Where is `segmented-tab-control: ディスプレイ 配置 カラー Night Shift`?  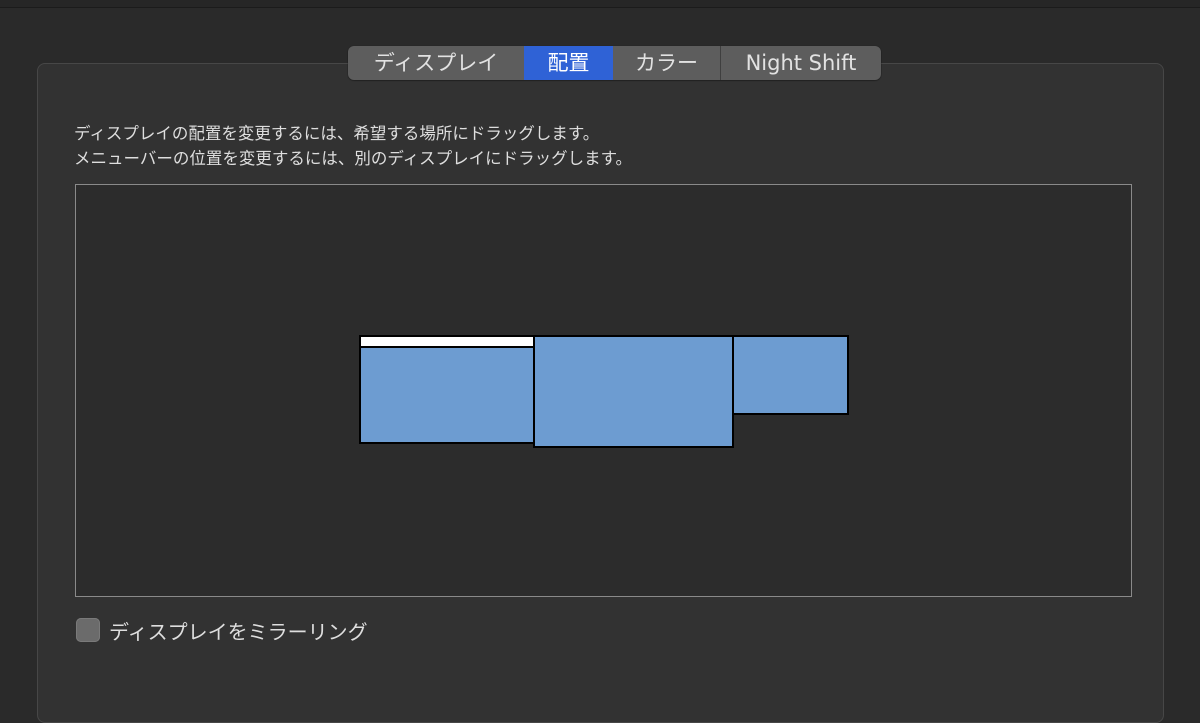 segmented-tab-control: ディスプレイ 配置 カラー Night Shift is located at coordinates (614, 63).